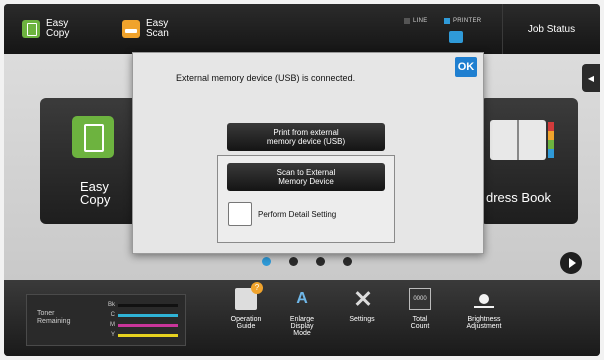 The height and width of the screenshot is (360, 604). Describe the element at coordinates (462, 21) in the screenshot. I see `printer-status: PRINTER` at that location.